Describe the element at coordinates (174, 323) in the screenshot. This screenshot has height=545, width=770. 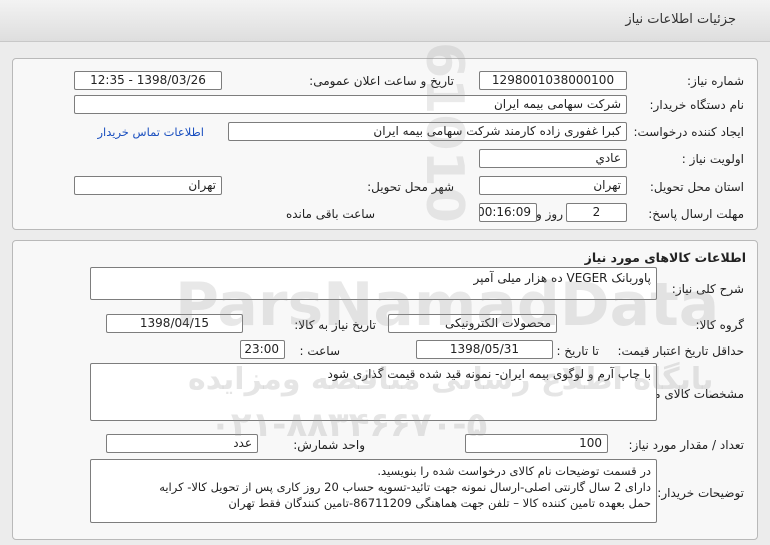
I see `need-date-field: 1398/04/15` at that location.